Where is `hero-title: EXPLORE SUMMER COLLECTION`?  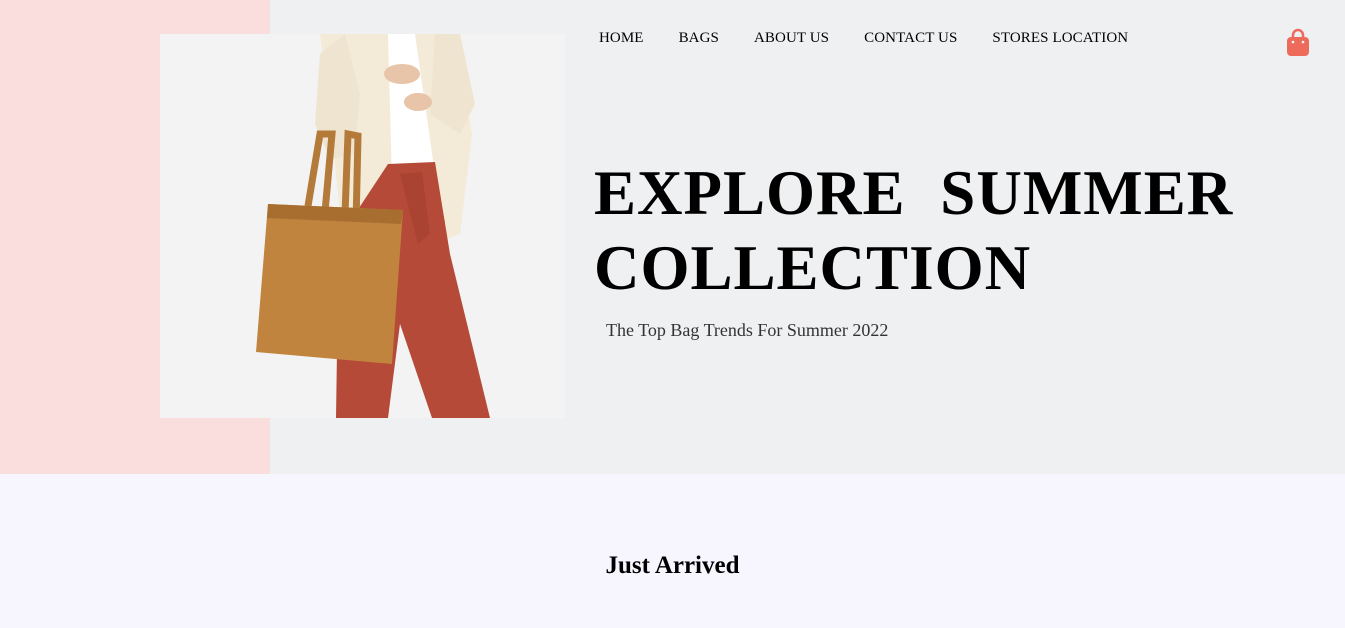
hero-title: EXPLORE SUMMER COLLECTION is located at coordinates (914, 230).